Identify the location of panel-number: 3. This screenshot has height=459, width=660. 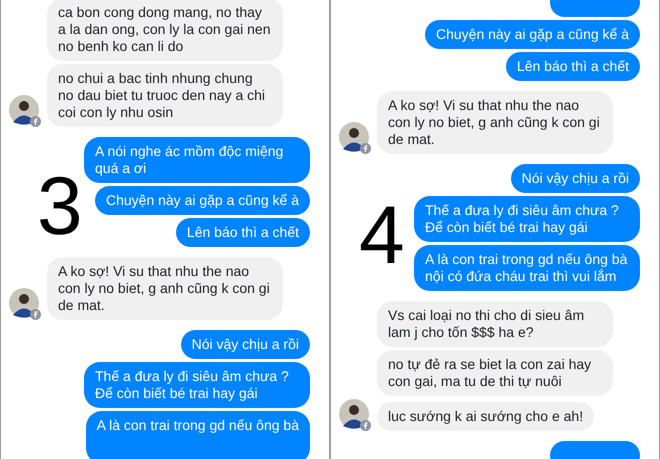
(60, 207).